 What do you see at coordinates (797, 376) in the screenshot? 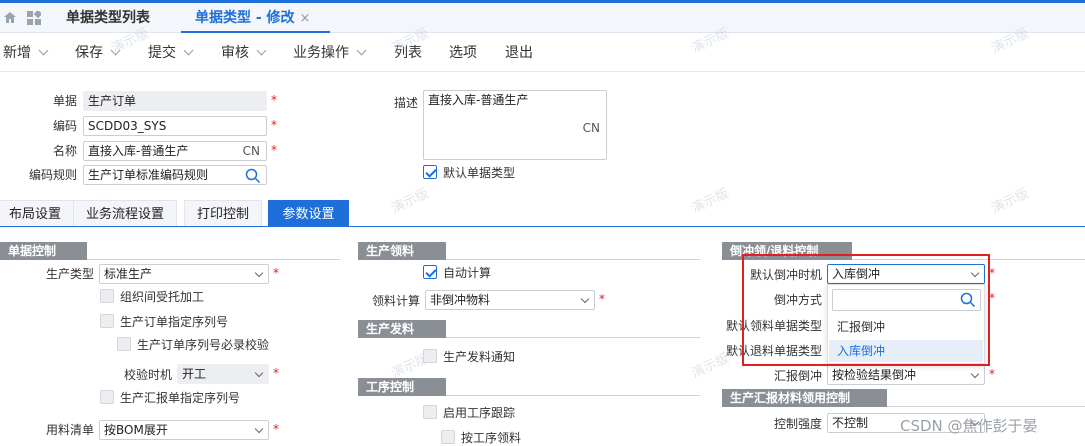
I see `report-bf-label: 汇报倒冲` at bounding box center [797, 376].